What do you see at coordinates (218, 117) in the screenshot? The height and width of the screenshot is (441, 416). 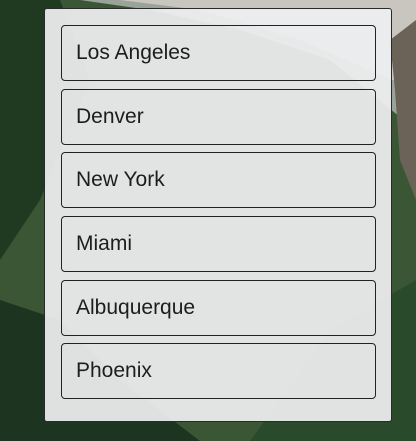 I see `list-item-denver: Denver` at bounding box center [218, 117].